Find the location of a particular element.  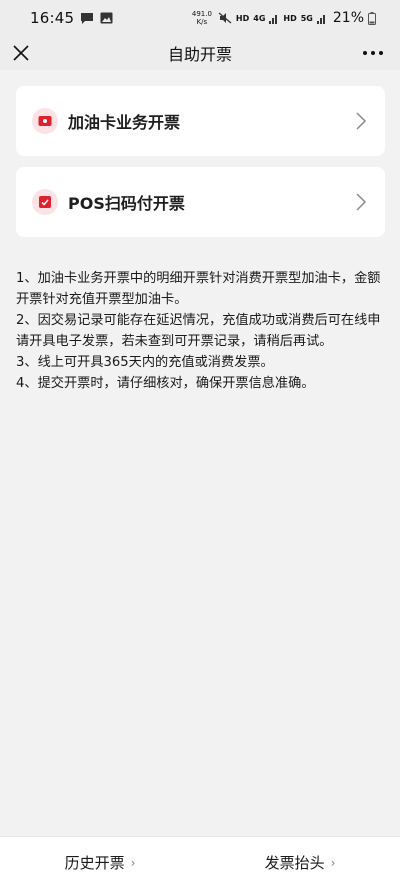

battery-percent: 21% is located at coordinates (348, 18).